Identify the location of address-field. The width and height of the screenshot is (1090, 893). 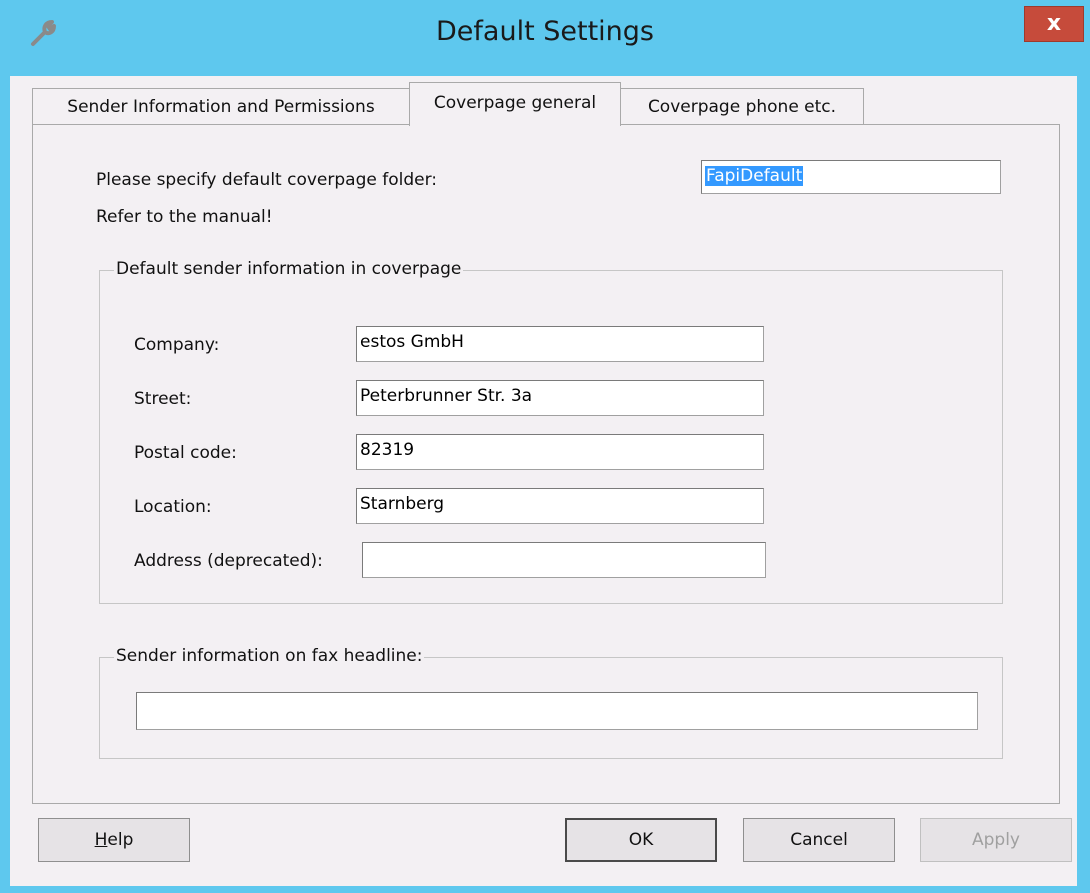
(564, 560).